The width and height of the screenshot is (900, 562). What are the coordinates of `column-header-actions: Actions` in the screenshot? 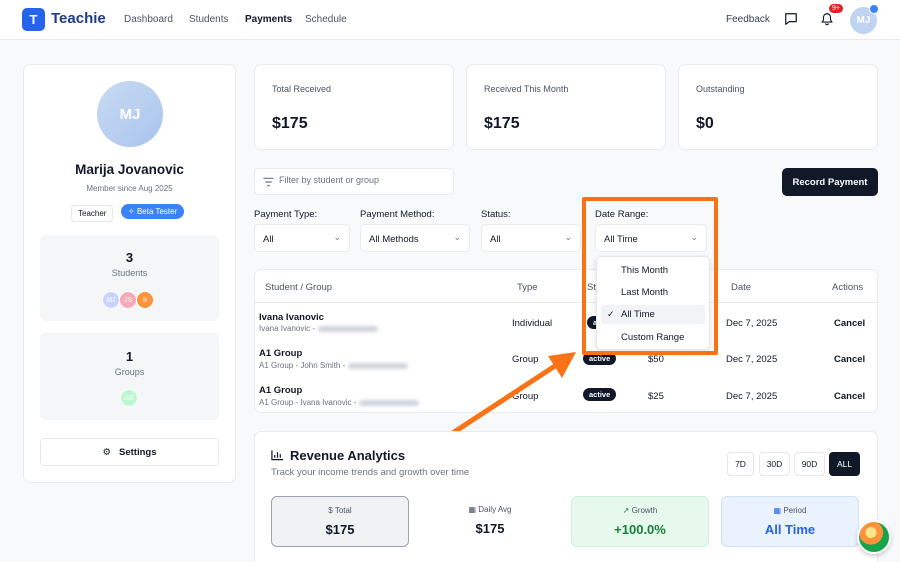 It's located at (848, 287).